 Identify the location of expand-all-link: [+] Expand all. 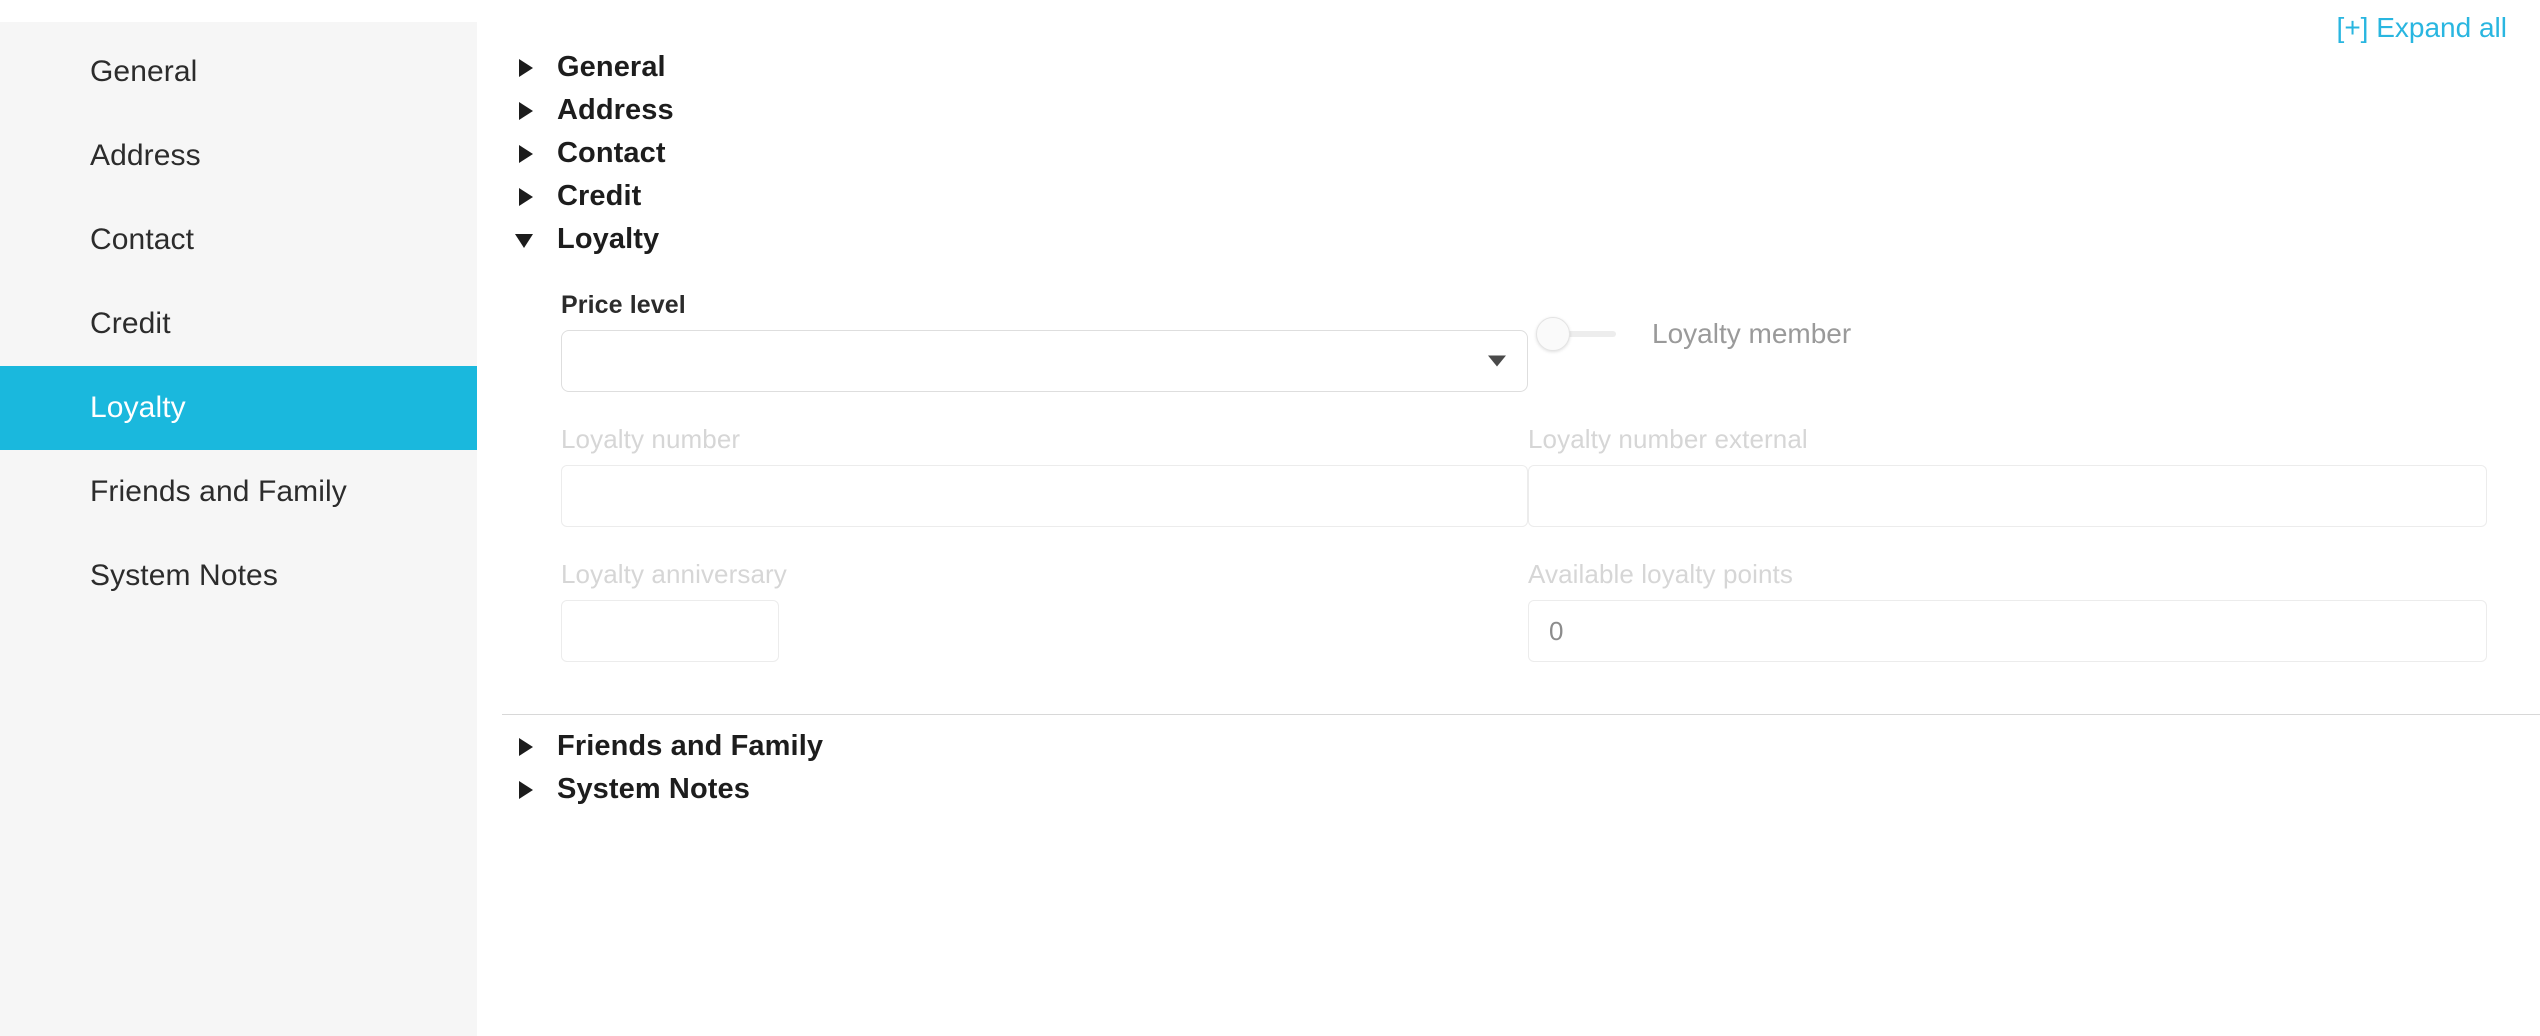
(2422, 28).